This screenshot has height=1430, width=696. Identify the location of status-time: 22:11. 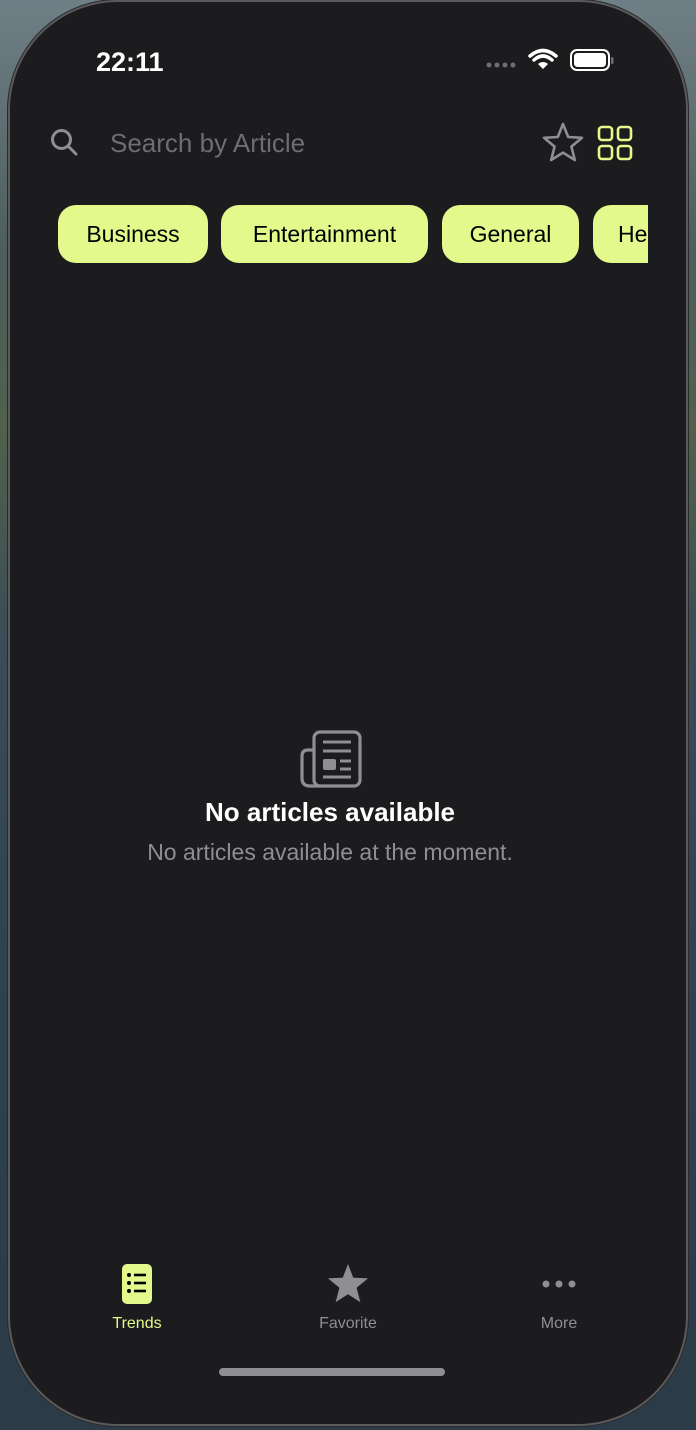
(130, 62).